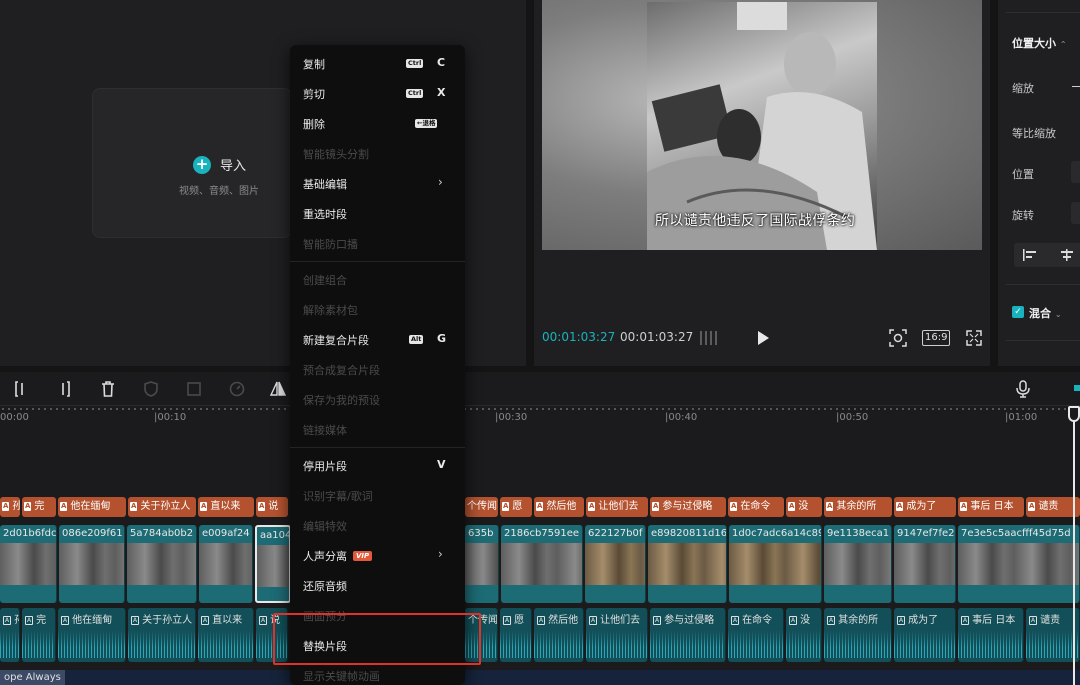 The height and width of the screenshot is (685, 1080). Describe the element at coordinates (162, 507) in the screenshot. I see `text-clip: A 关于孙立人` at that location.